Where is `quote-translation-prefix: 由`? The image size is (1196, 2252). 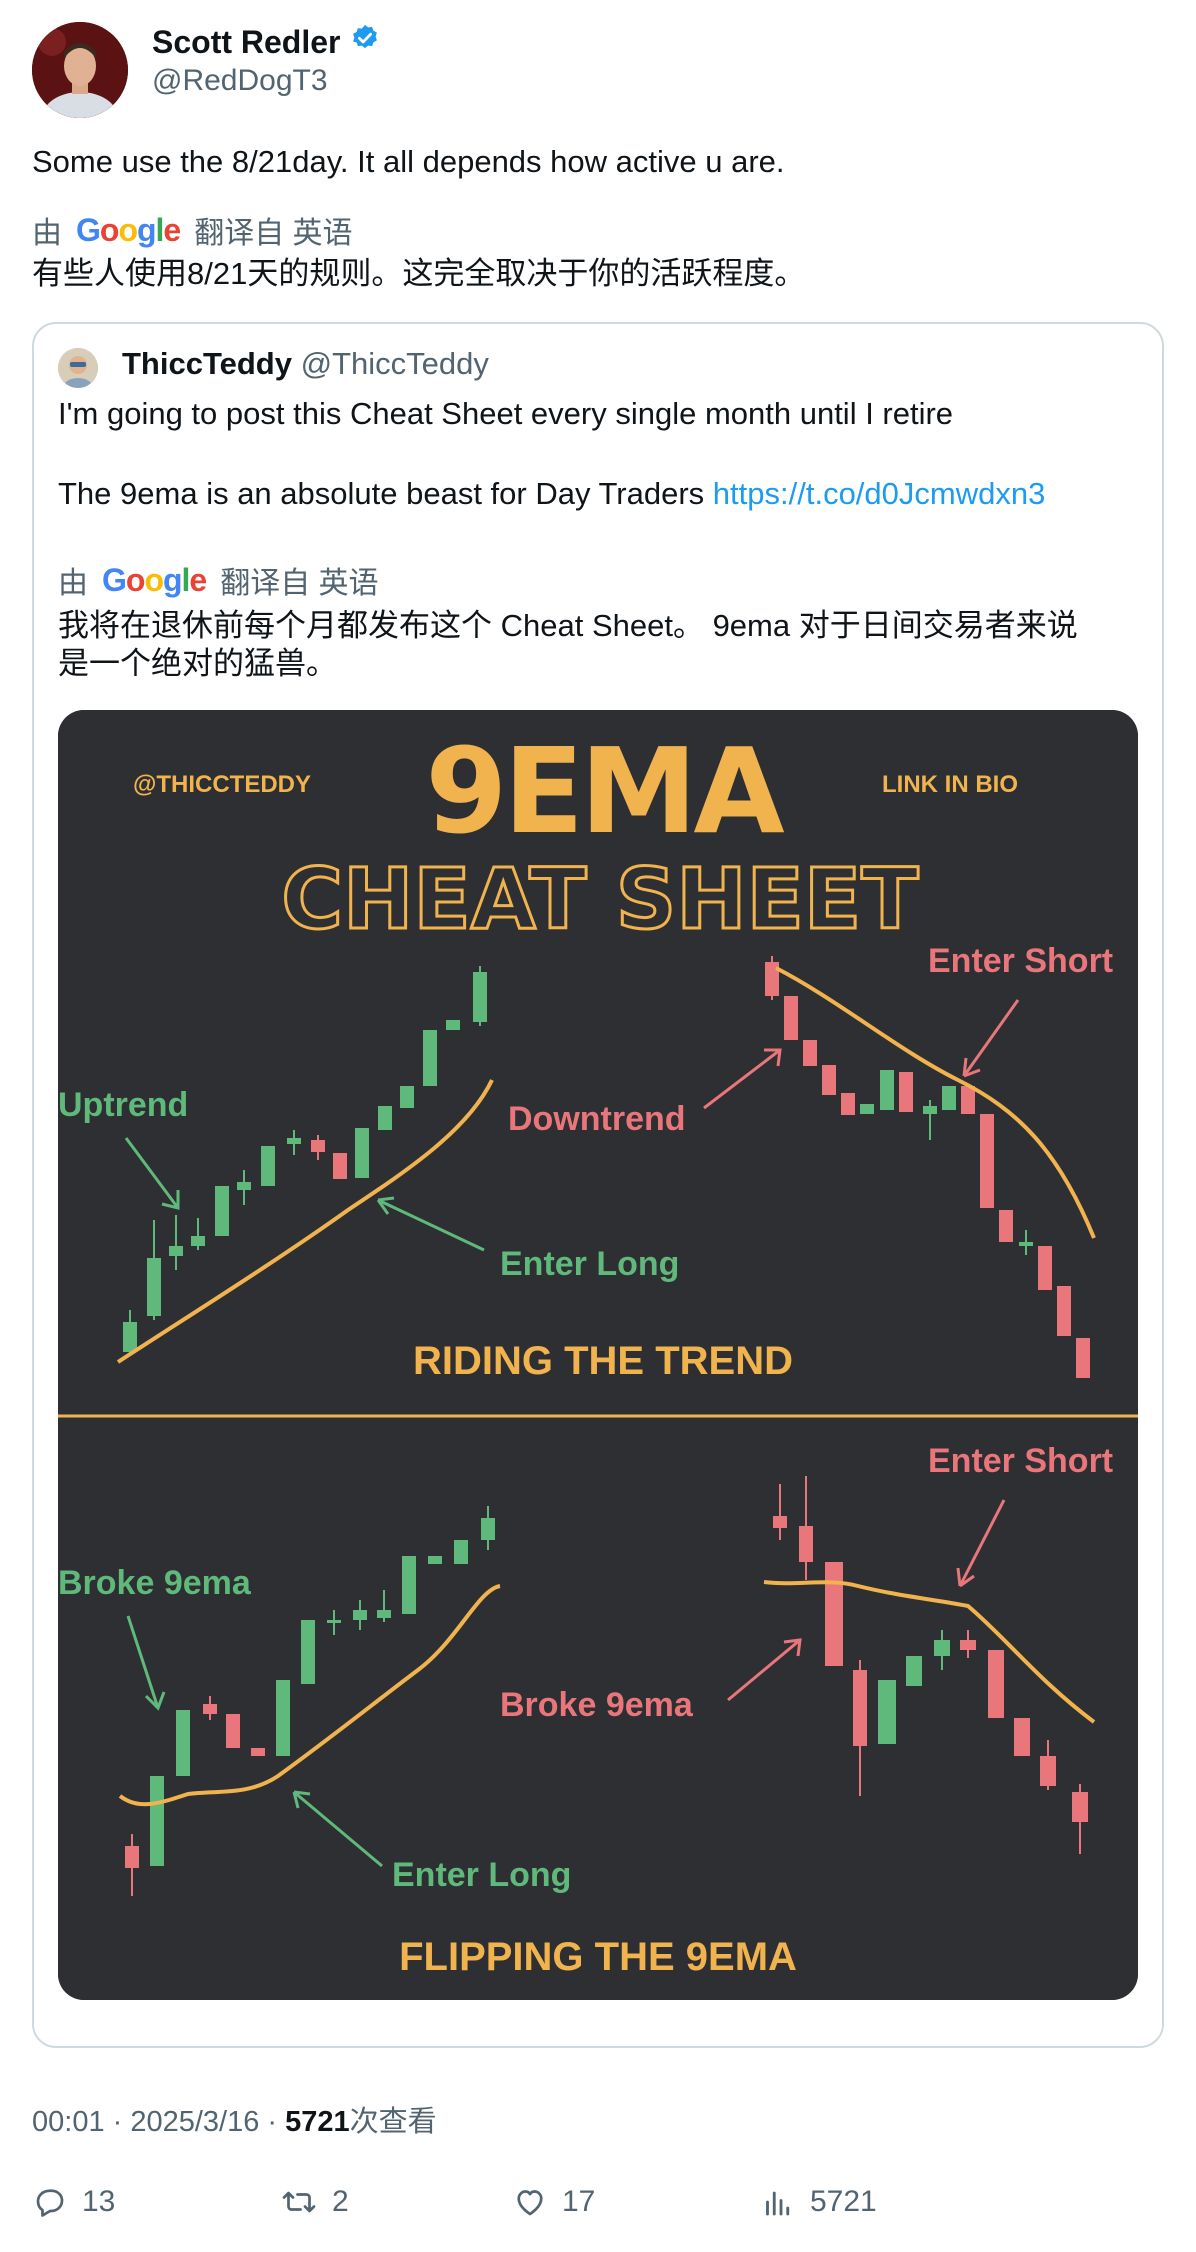 quote-translation-prefix: 由 is located at coordinates (73, 583).